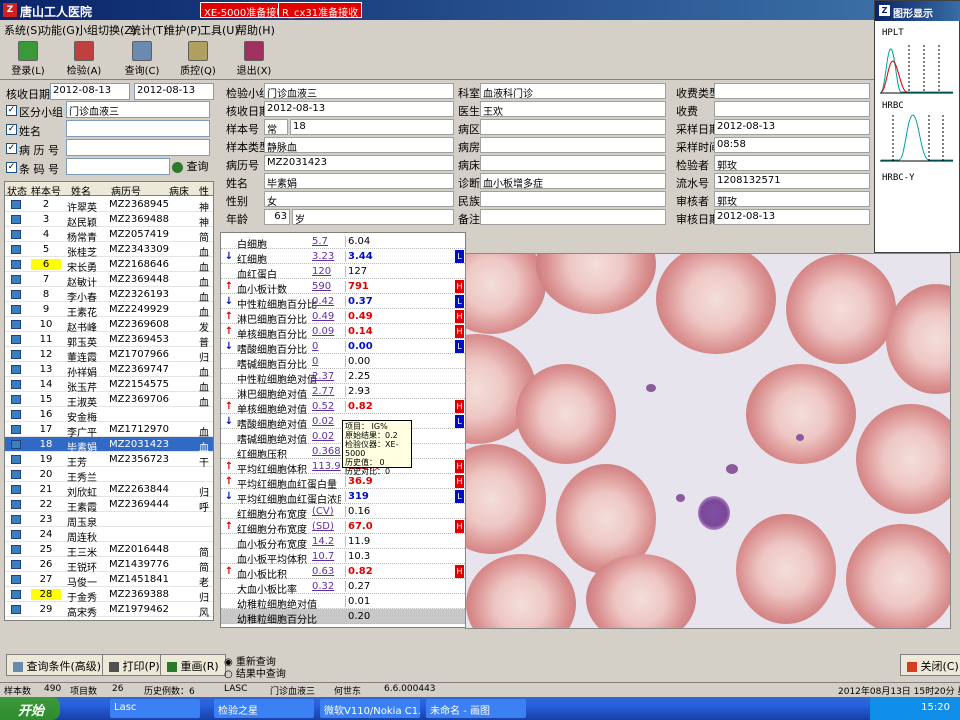 This screenshot has width=960, height=720. Describe the element at coordinates (109, 490) in the screenshot. I see `table-row: 21 刘欣虹 MZ2263844 归` at that location.